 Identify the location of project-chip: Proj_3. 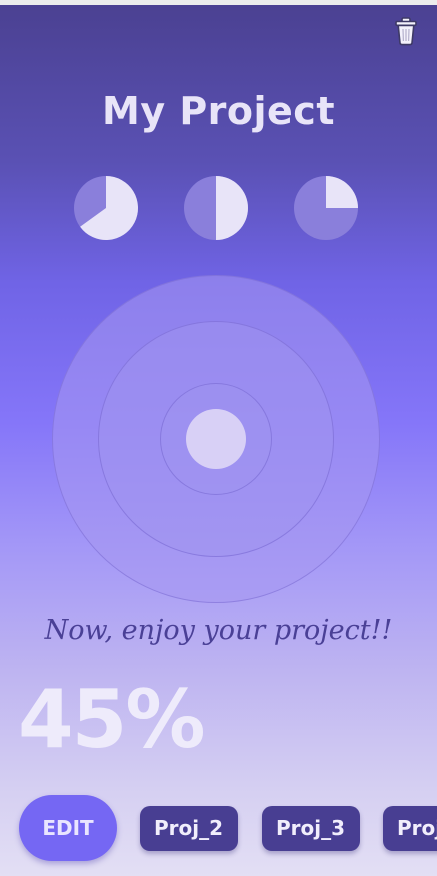
(311, 828).